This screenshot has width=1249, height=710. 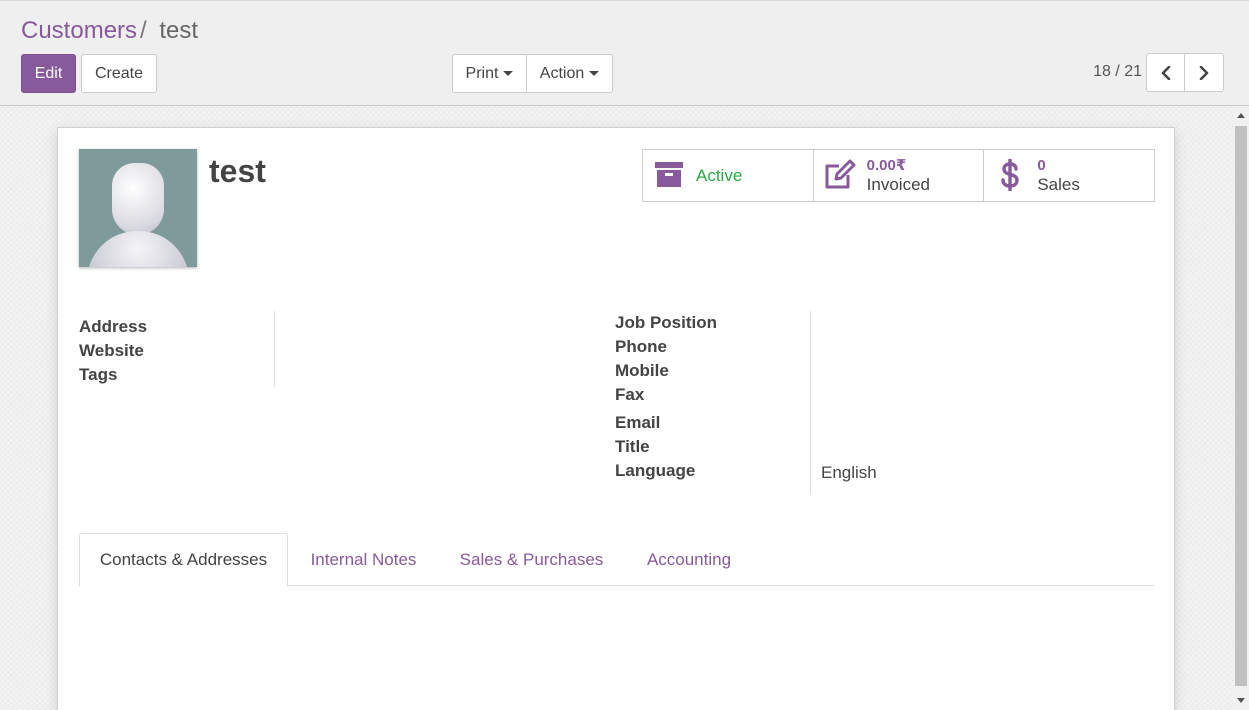 What do you see at coordinates (642, 370) in the screenshot?
I see `mobile-label: Mobile` at bounding box center [642, 370].